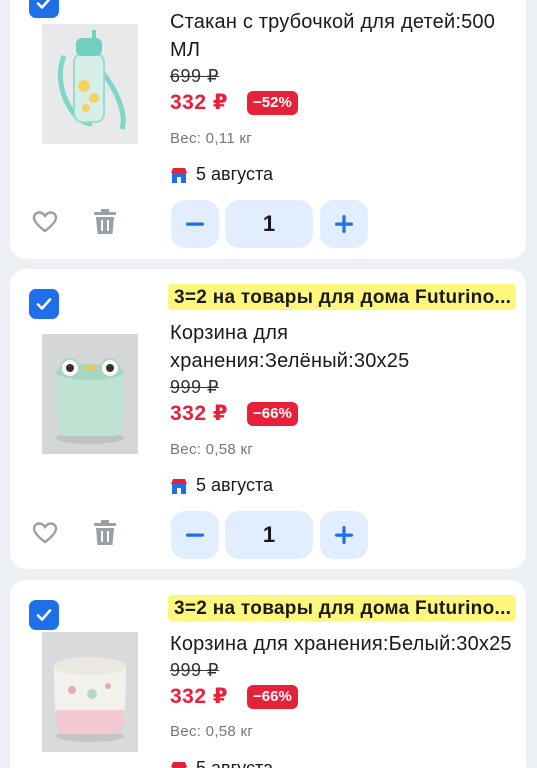  Describe the element at coordinates (194, 76) in the screenshot. I see `old-price: 699 ₽` at that location.